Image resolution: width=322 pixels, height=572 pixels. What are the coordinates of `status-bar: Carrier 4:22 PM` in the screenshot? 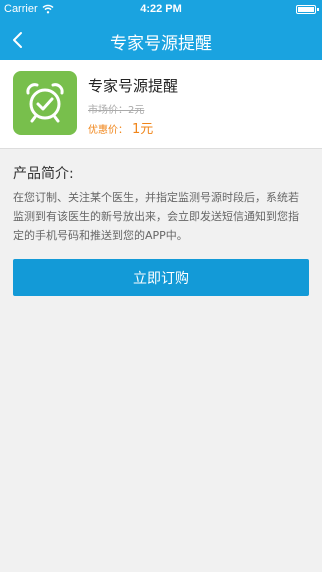 It's located at (161, 10).